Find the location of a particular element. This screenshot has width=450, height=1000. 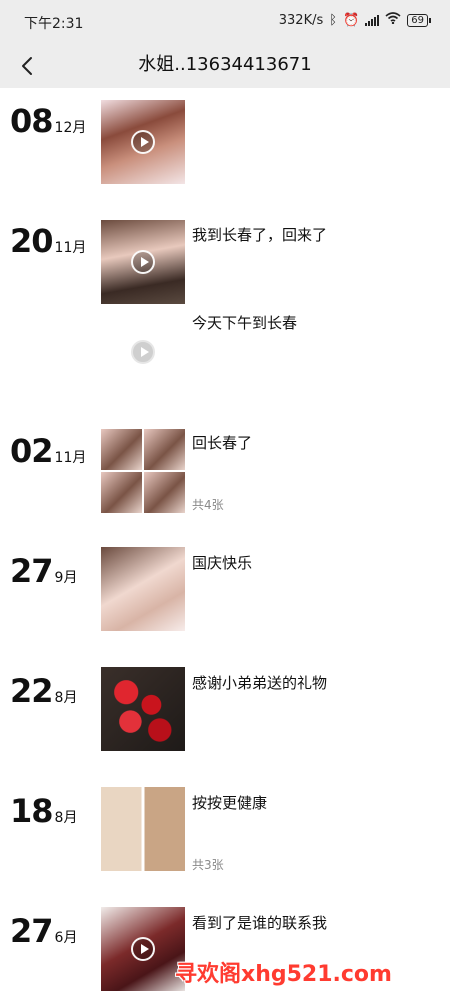

photo-grid is located at coordinates (143, 471).